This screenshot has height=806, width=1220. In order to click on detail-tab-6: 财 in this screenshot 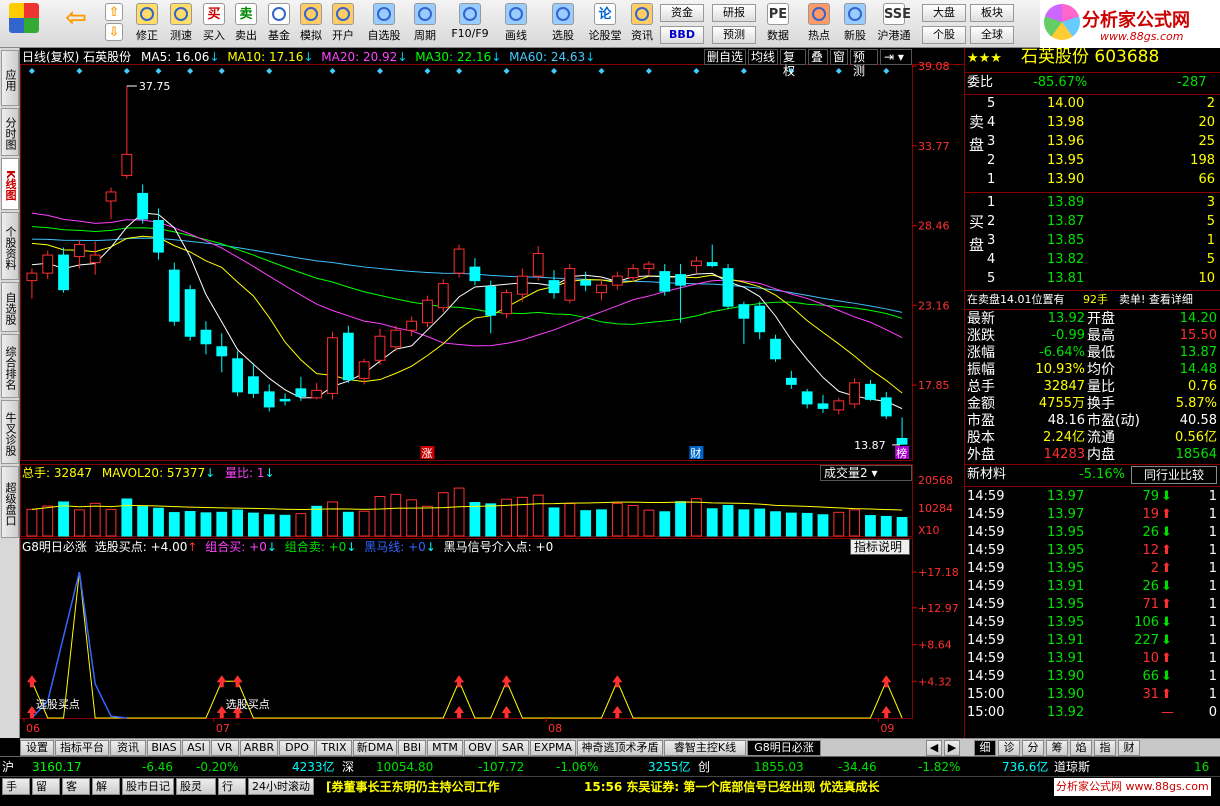, I will do `click(1129, 748)`.